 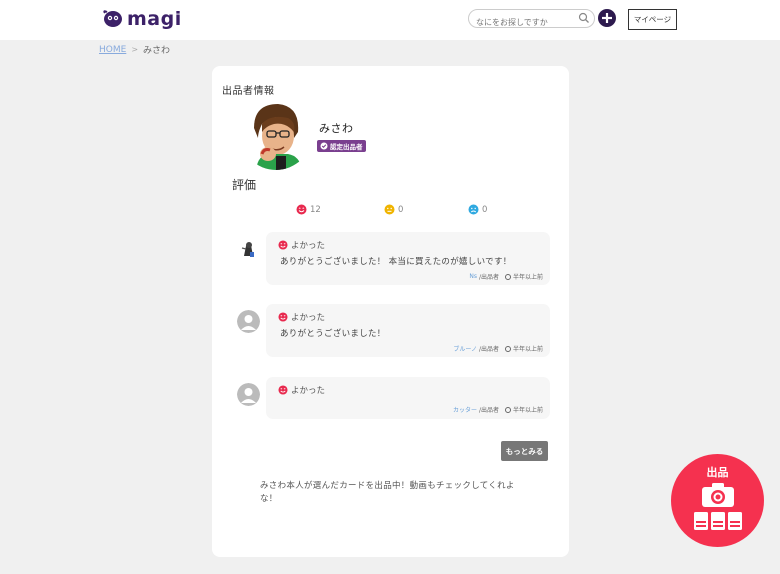 I want to click on review-bubble: よかった カッター /出品者 半年以上前, so click(x=408, y=398).